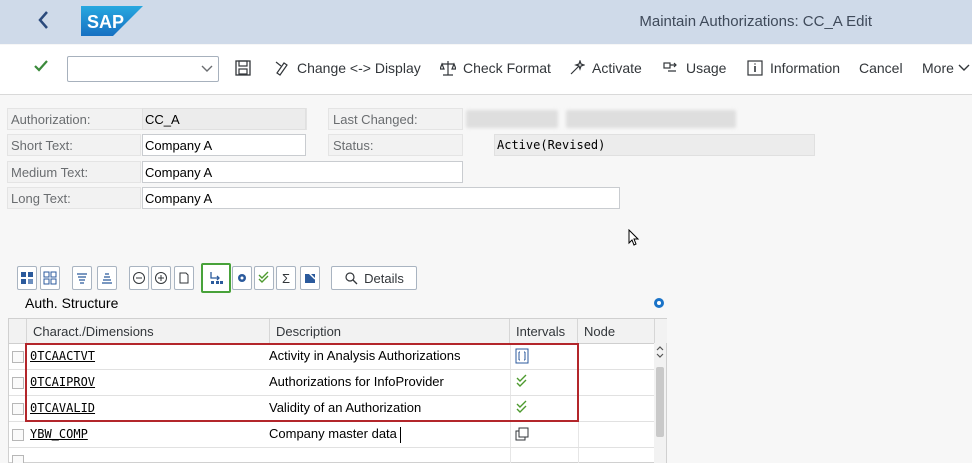  I want to click on change-display-label: Change <-> Display, so click(359, 68).